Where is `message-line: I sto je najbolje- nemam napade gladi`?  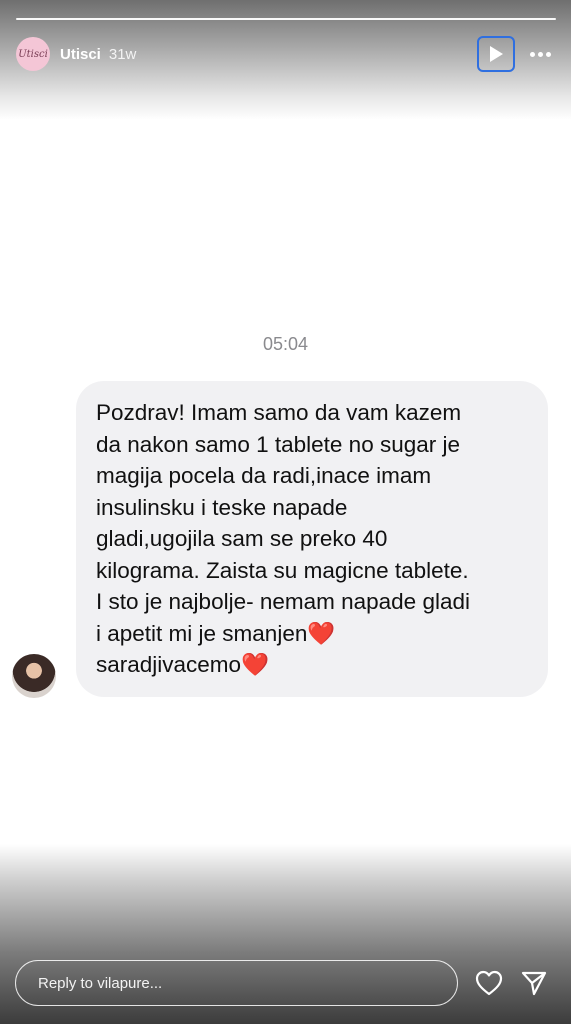
message-line: I sto je najbolje- nemam napade gladi is located at coordinates (283, 601).